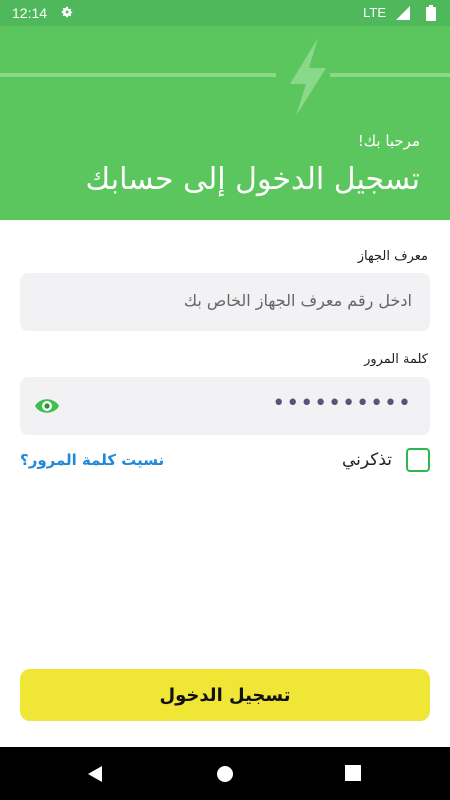 The height and width of the screenshot is (800, 450). I want to click on status-bar: 12:14 LTE, so click(225, 13).